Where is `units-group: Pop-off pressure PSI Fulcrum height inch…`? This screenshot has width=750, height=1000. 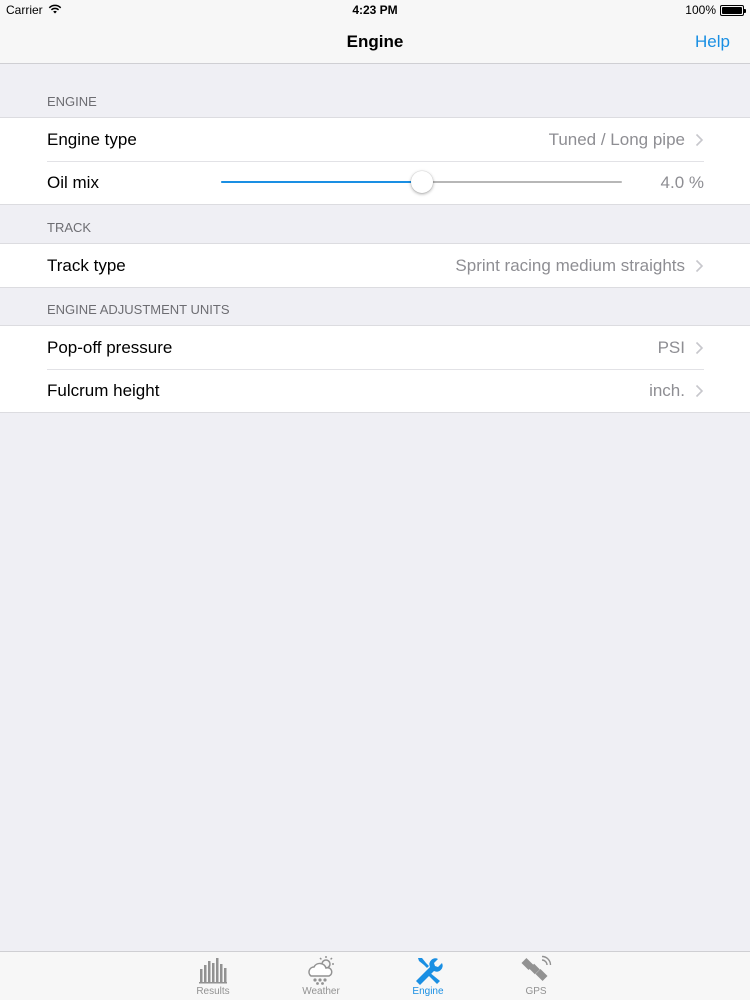 units-group: Pop-off pressure PSI Fulcrum height inch… is located at coordinates (375, 369).